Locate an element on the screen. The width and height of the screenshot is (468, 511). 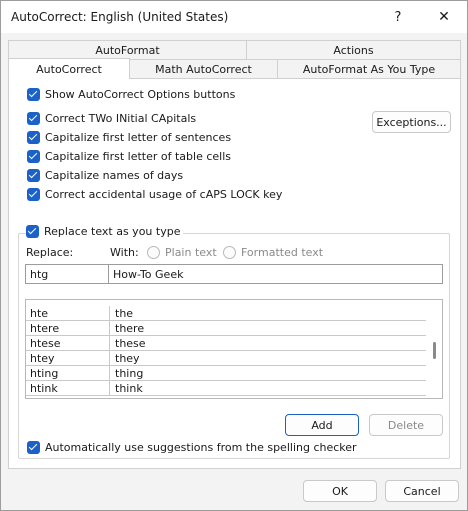
delete-button: Delete is located at coordinates (406, 425).